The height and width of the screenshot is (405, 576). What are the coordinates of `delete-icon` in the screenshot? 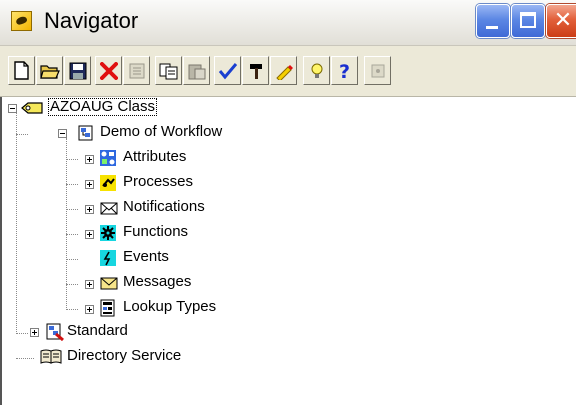 It's located at (108, 70).